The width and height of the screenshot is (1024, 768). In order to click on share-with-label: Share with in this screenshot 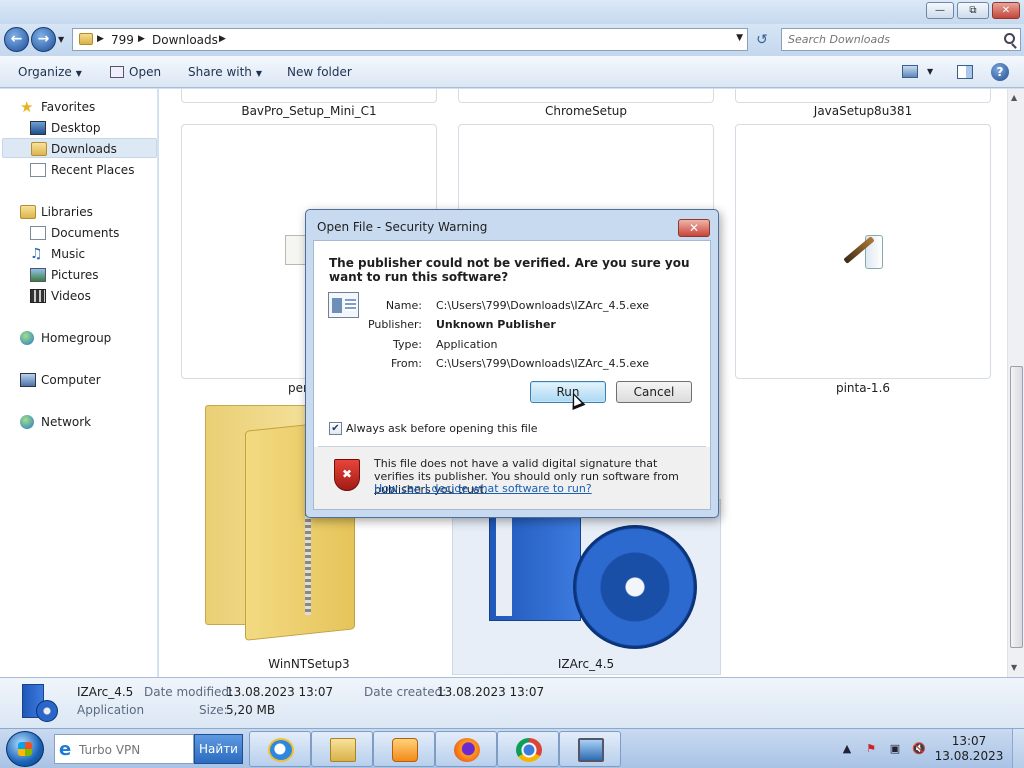, I will do `click(220, 72)`.